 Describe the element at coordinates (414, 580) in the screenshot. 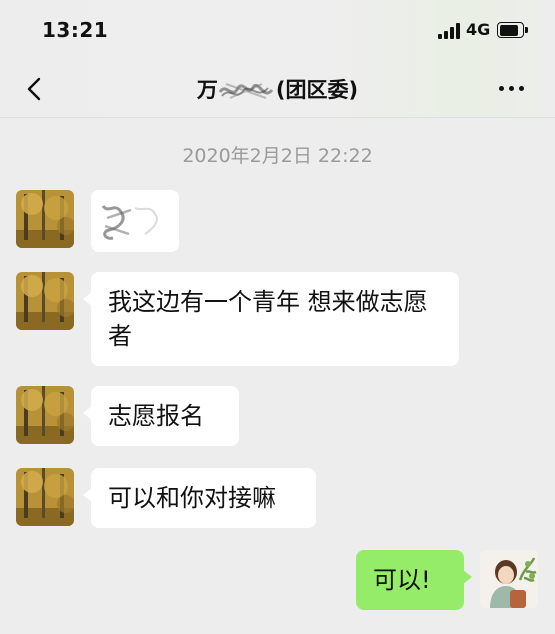

I see `sent-message-bubble: 可以!` at that location.